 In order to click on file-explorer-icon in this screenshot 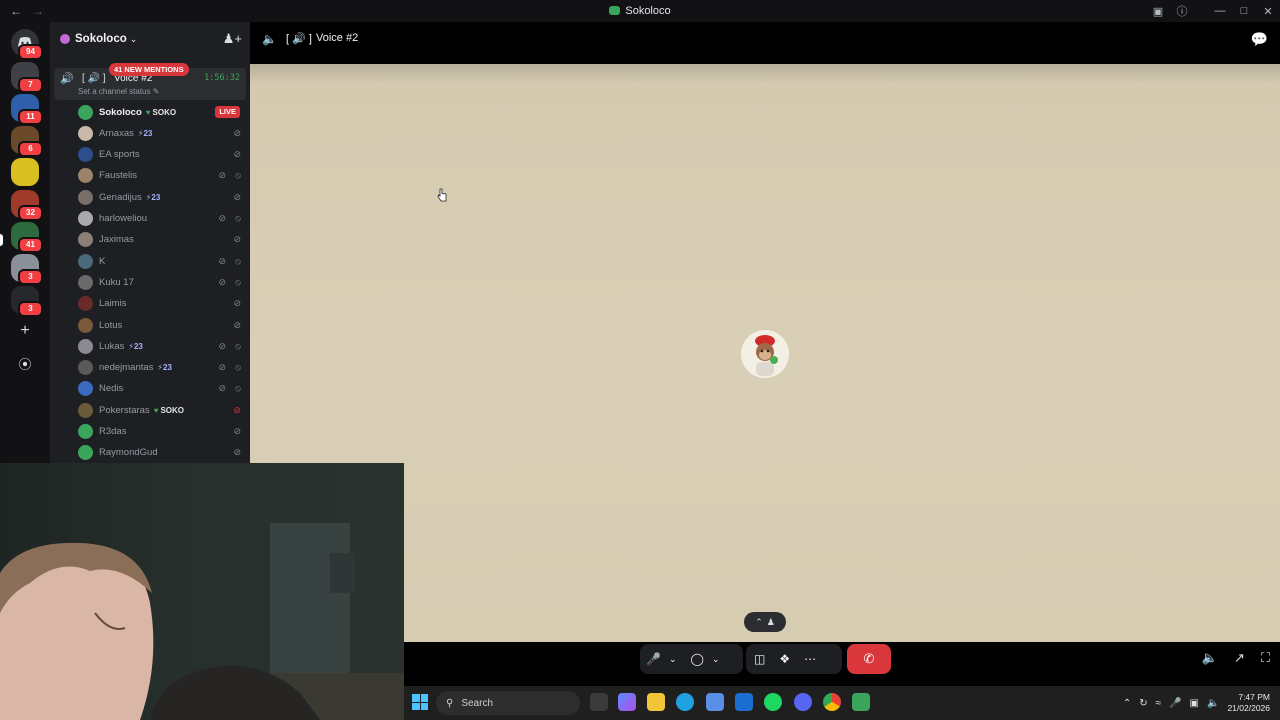, I will do `click(656, 702)`.